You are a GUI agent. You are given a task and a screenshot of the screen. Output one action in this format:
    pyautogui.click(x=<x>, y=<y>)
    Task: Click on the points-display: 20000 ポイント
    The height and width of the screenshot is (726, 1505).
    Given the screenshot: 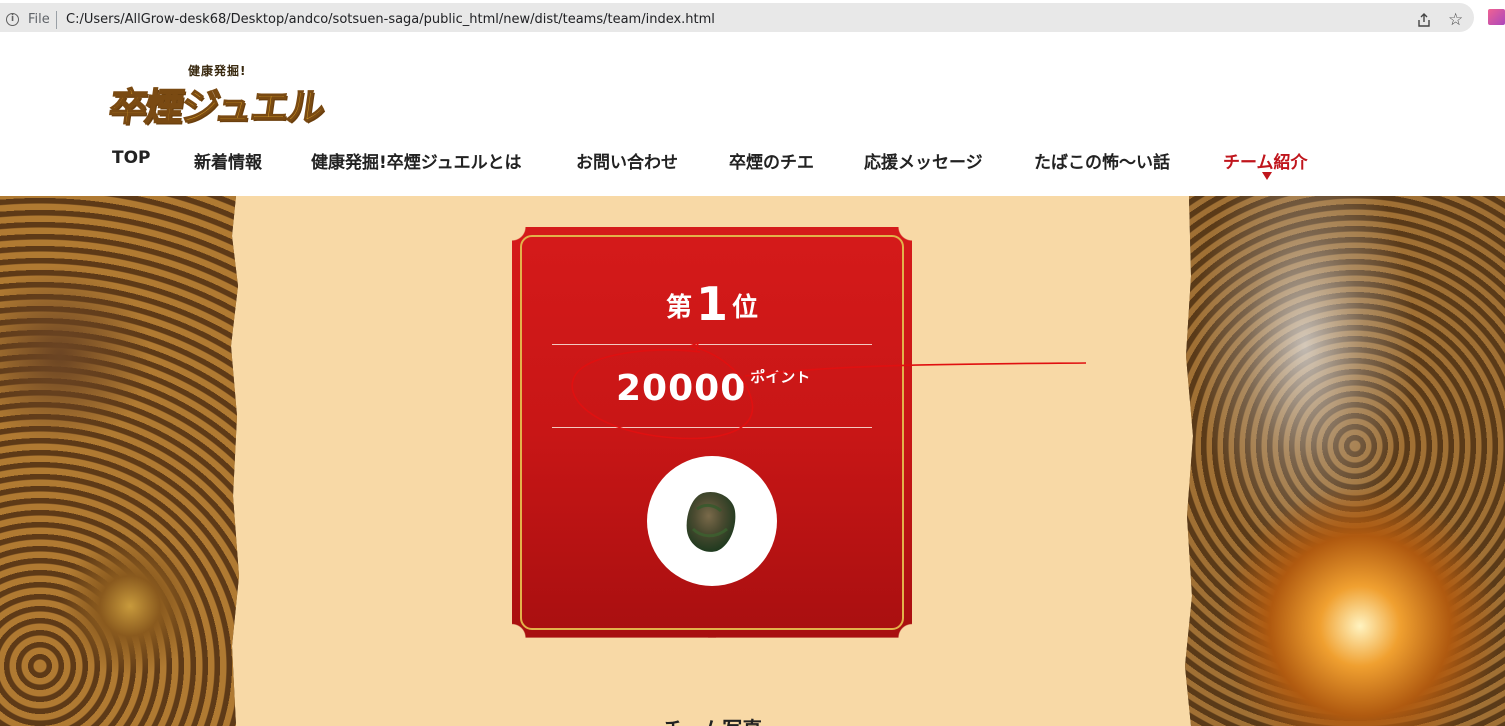 What is the action you would take?
    pyautogui.click(x=713, y=387)
    